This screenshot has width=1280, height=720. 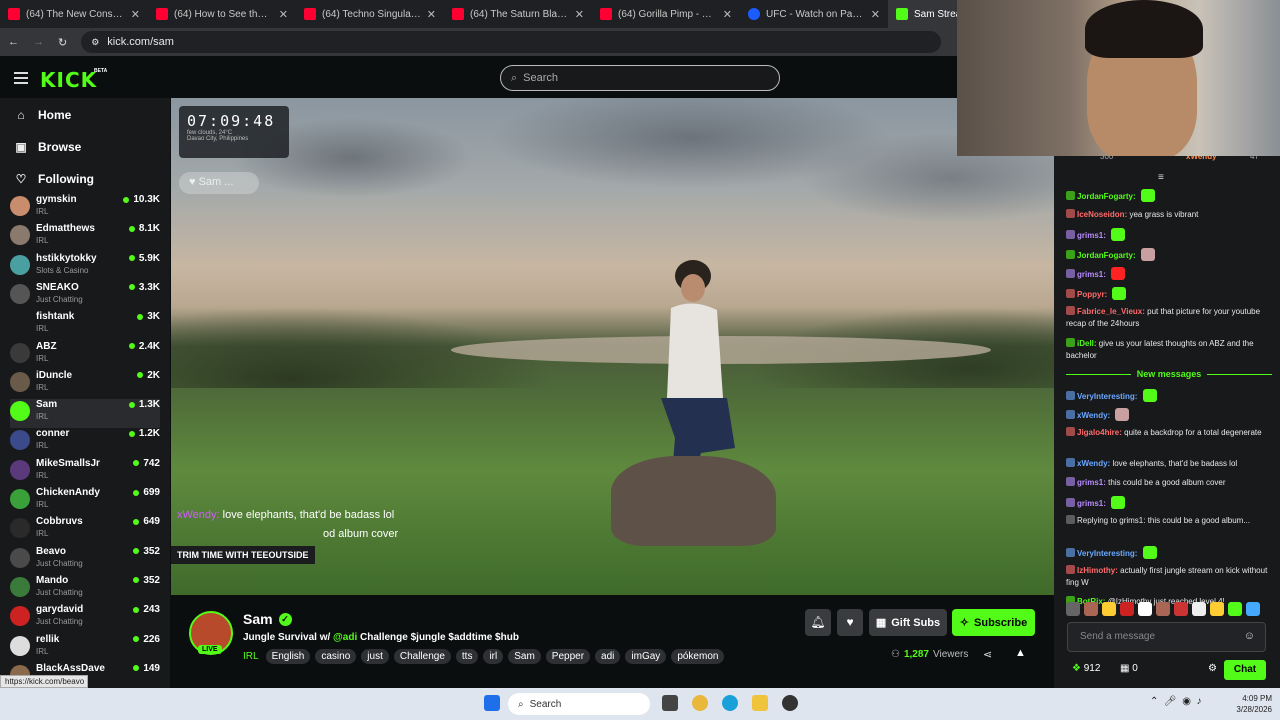 I want to click on report-icon: ▲, so click(x=1020, y=653).